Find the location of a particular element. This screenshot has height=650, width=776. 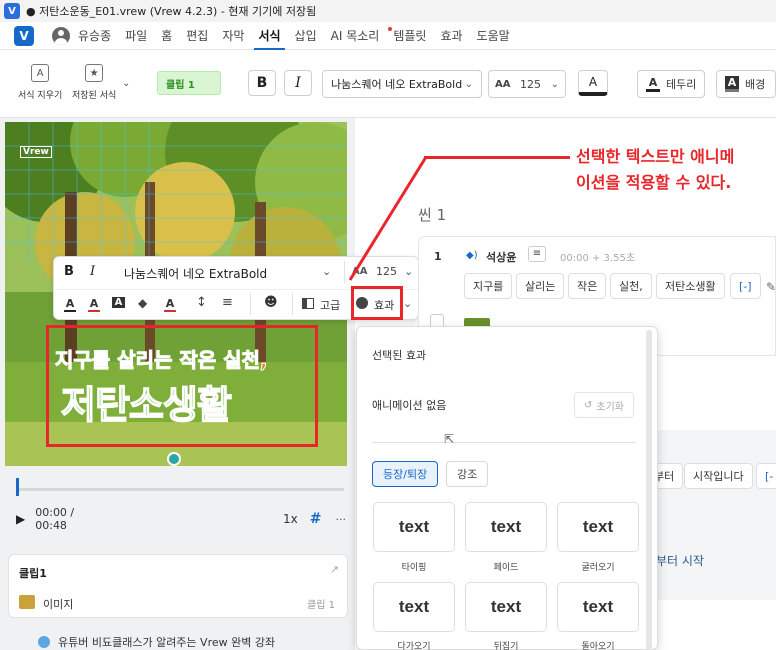

player-controls: ▶ 00:00 / 00:48 1x # ··· is located at coordinates (181, 519).